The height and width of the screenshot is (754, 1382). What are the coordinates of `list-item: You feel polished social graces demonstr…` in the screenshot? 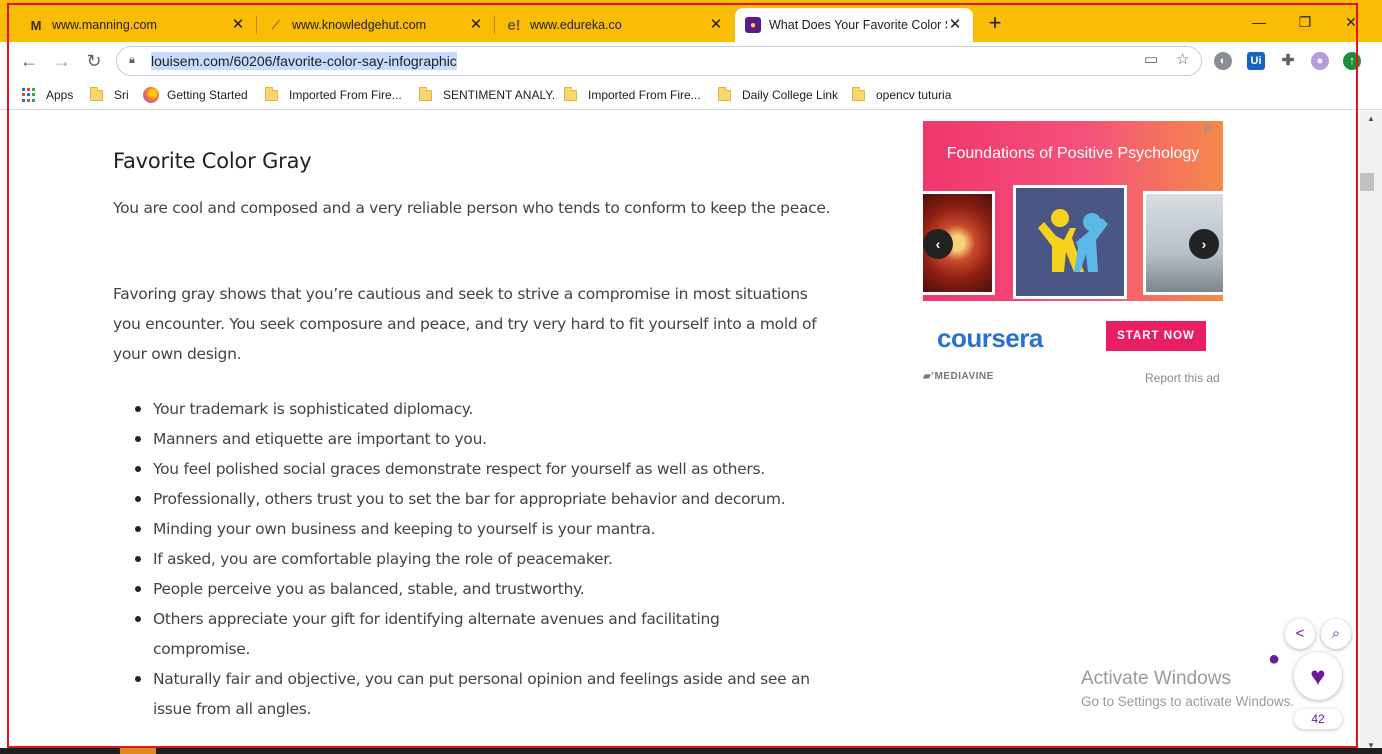 It's located at (483, 469).